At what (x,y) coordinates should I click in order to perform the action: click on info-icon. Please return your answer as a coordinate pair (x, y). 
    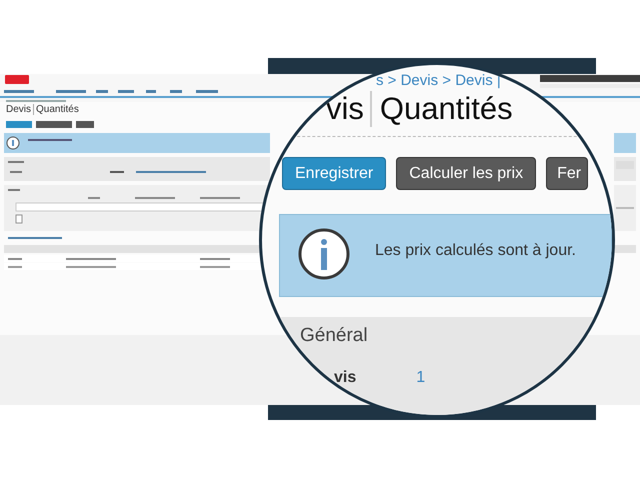
    Looking at the image, I should click on (324, 254).